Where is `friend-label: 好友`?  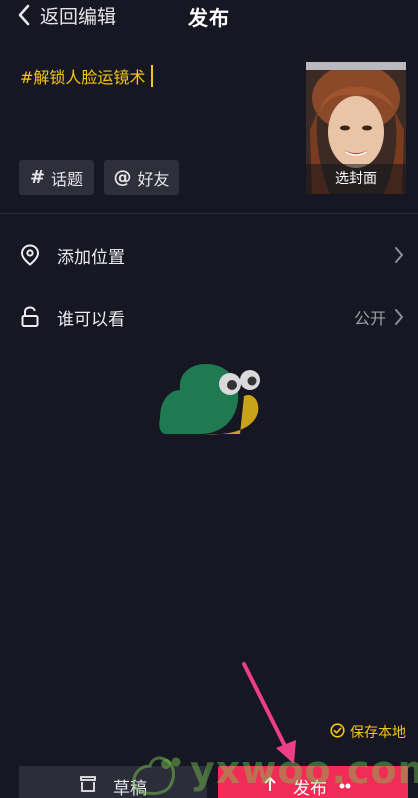 friend-label: 好友 is located at coordinates (153, 179).